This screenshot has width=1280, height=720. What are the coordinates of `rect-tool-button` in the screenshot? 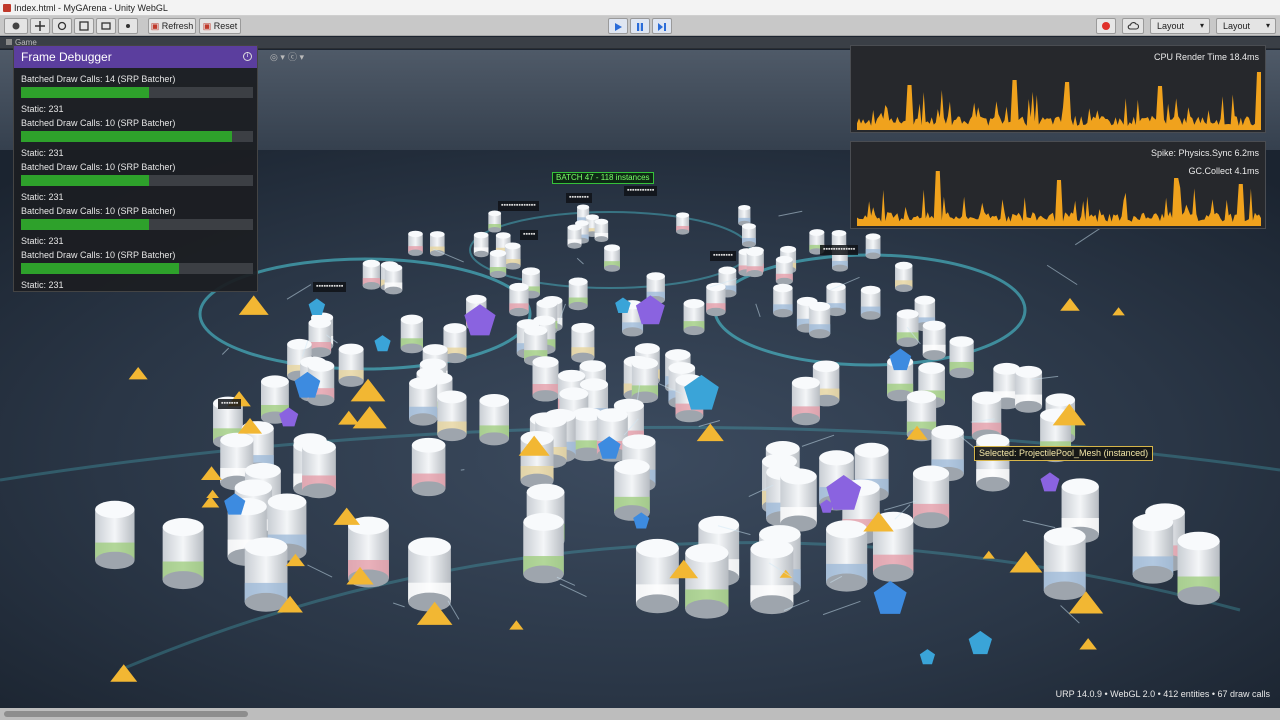 It's located at (106, 26).